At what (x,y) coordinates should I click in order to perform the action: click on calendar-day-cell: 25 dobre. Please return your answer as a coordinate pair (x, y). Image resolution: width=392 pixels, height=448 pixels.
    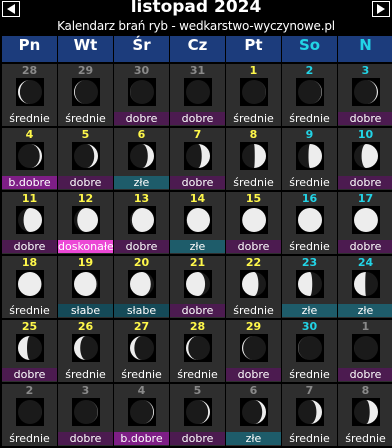
    Looking at the image, I should click on (29, 351).